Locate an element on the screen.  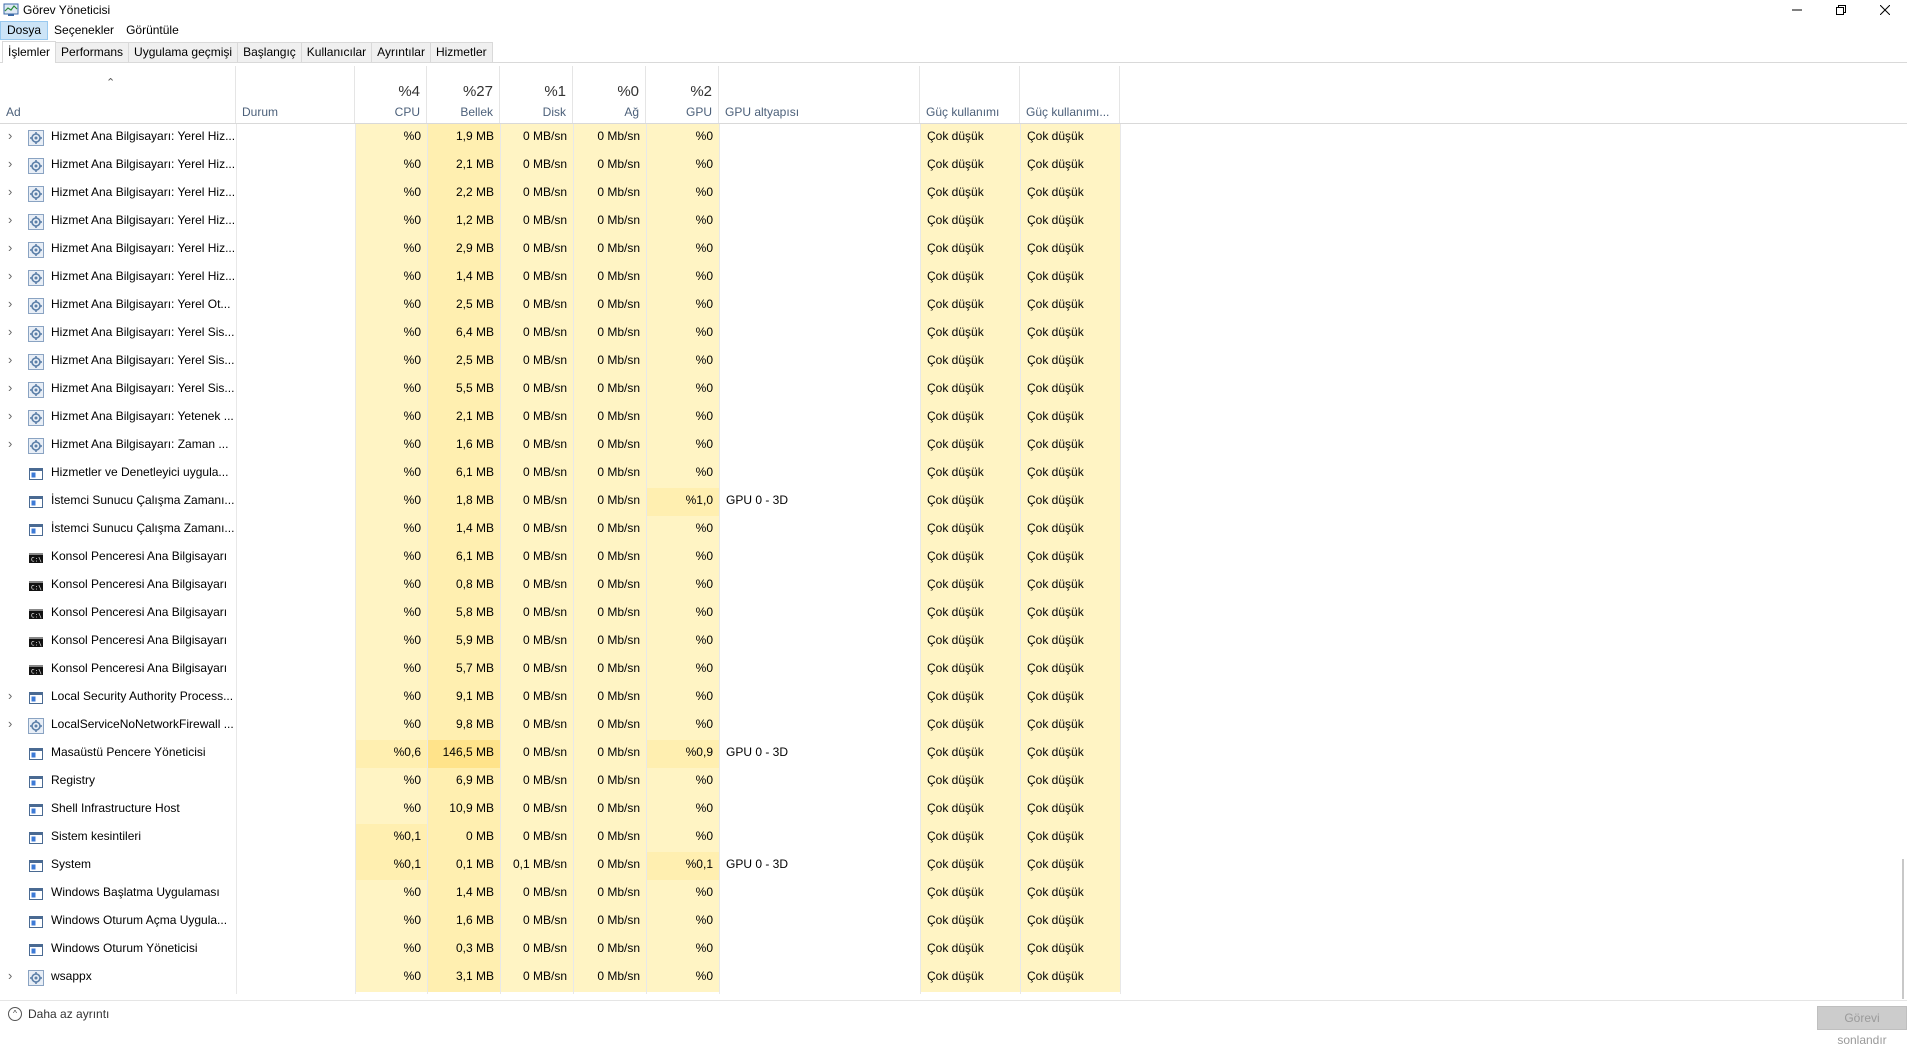
vertical-scrollbar is located at coordinates (1900, 561).